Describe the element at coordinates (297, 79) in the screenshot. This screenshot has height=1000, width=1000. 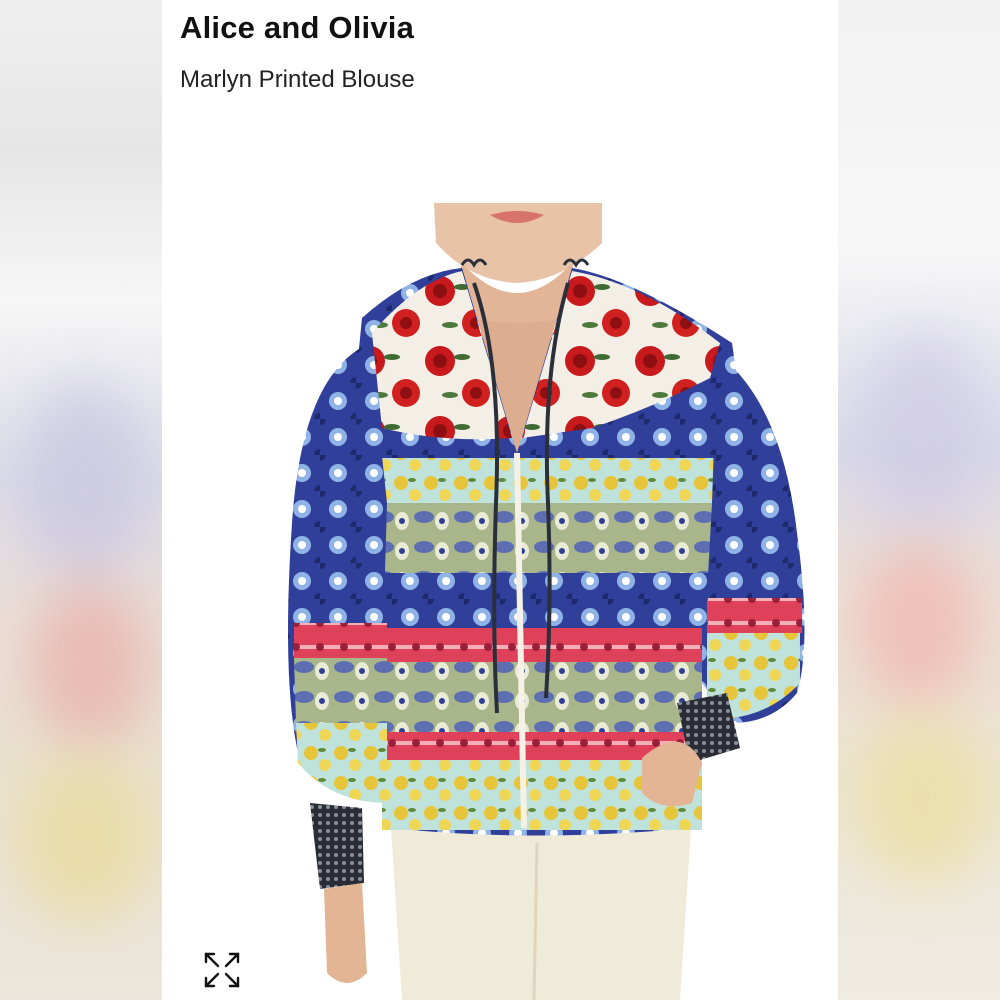
I see `product-title: Marlyn Printed Blouse` at that location.